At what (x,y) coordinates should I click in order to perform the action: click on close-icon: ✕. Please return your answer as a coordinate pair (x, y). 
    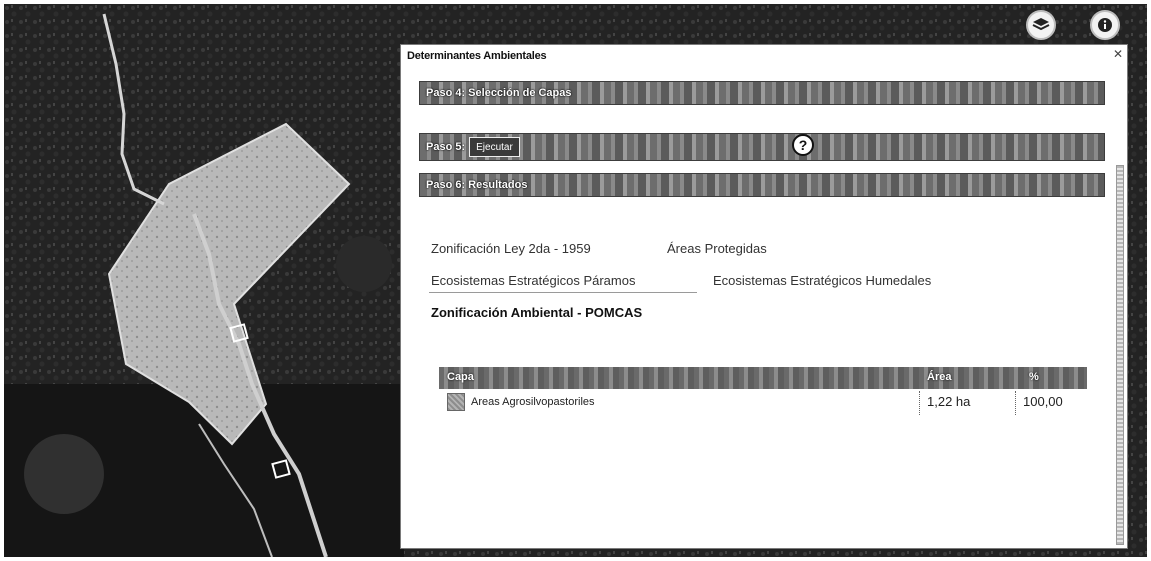
    Looking at the image, I should click on (1118, 54).